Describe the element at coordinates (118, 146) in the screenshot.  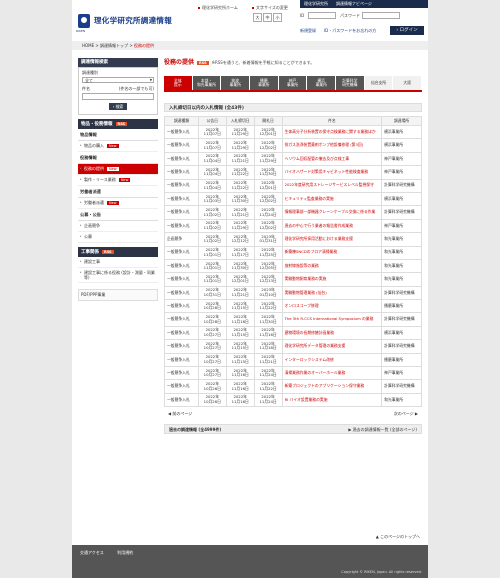
I see `sidebar-item: 物品の購入New` at that location.